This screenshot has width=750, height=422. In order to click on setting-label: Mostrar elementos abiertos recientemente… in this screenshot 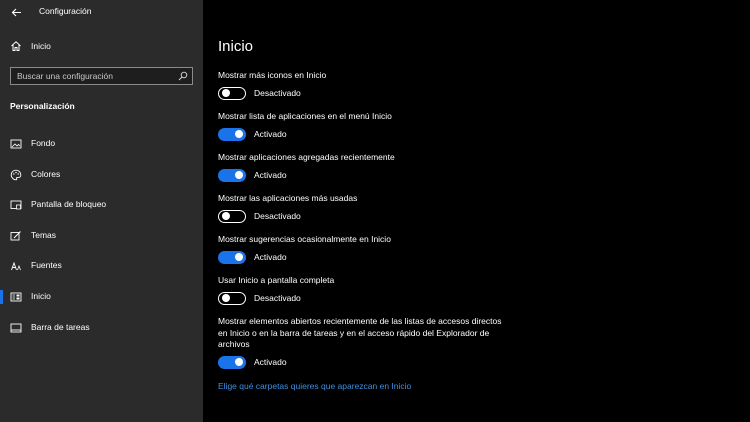, I will do `click(360, 332)`.